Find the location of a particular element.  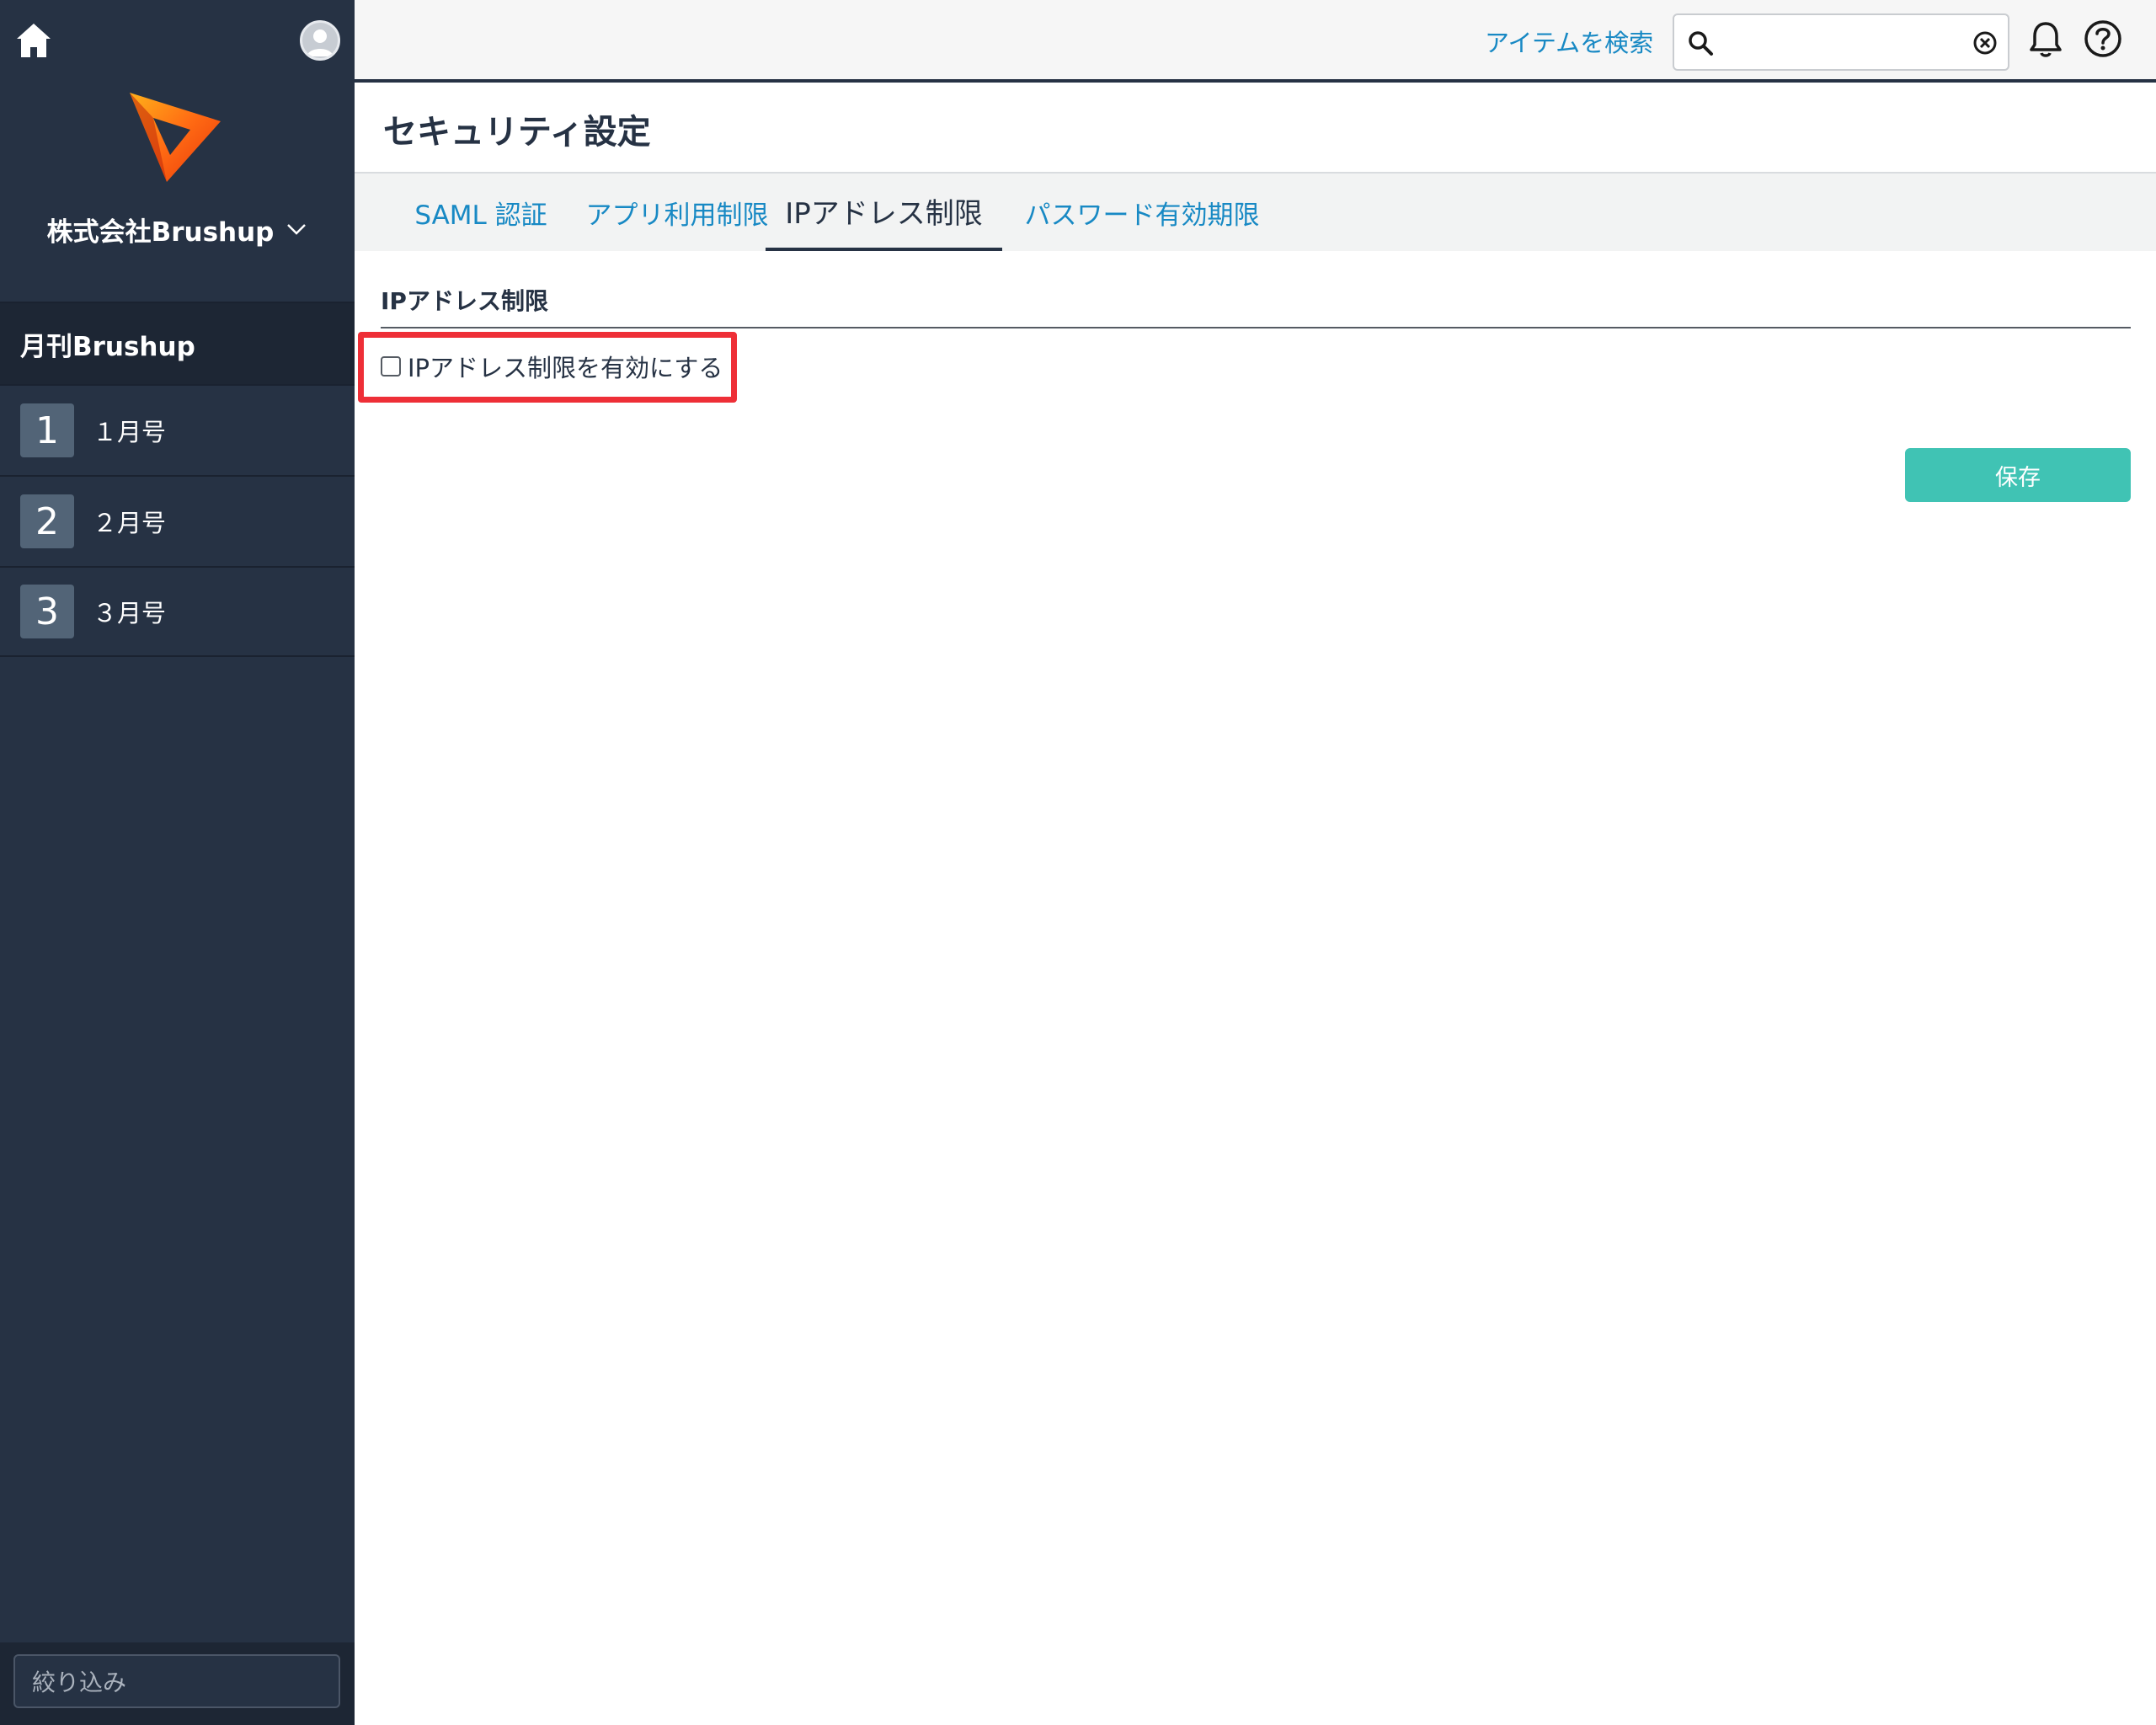

issue-item-3: 3 ３月号 is located at coordinates (177, 611).